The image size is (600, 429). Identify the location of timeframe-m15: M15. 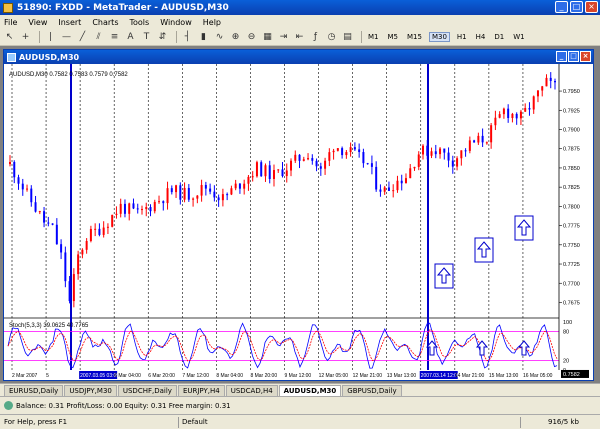
(414, 37).